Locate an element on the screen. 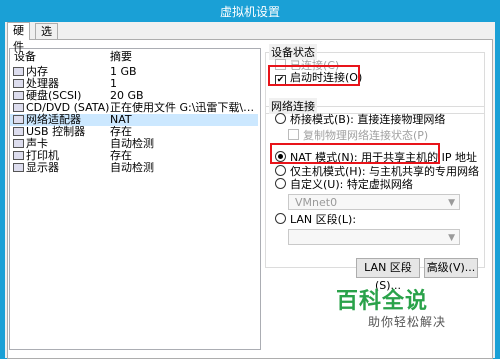 This screenshot has height=359, width=500. custom-radio: 自定义(U): 特定虚拟网络 is located at coordinates (344, 184).